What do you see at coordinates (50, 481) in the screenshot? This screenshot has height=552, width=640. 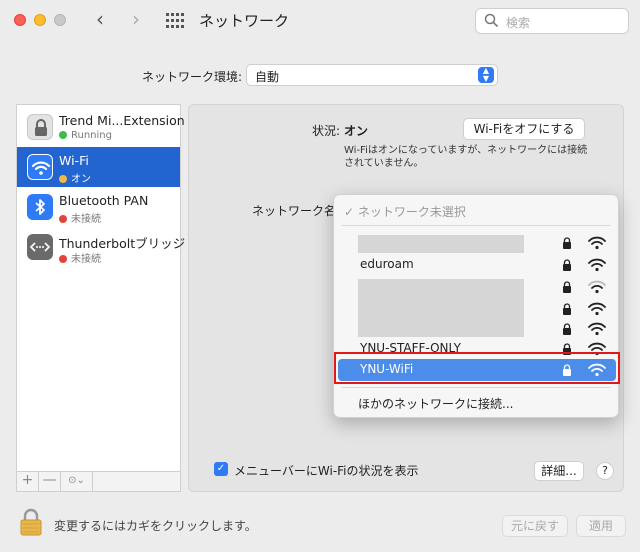 I see `remove-service-button: —` at bounding box center [50, 481].